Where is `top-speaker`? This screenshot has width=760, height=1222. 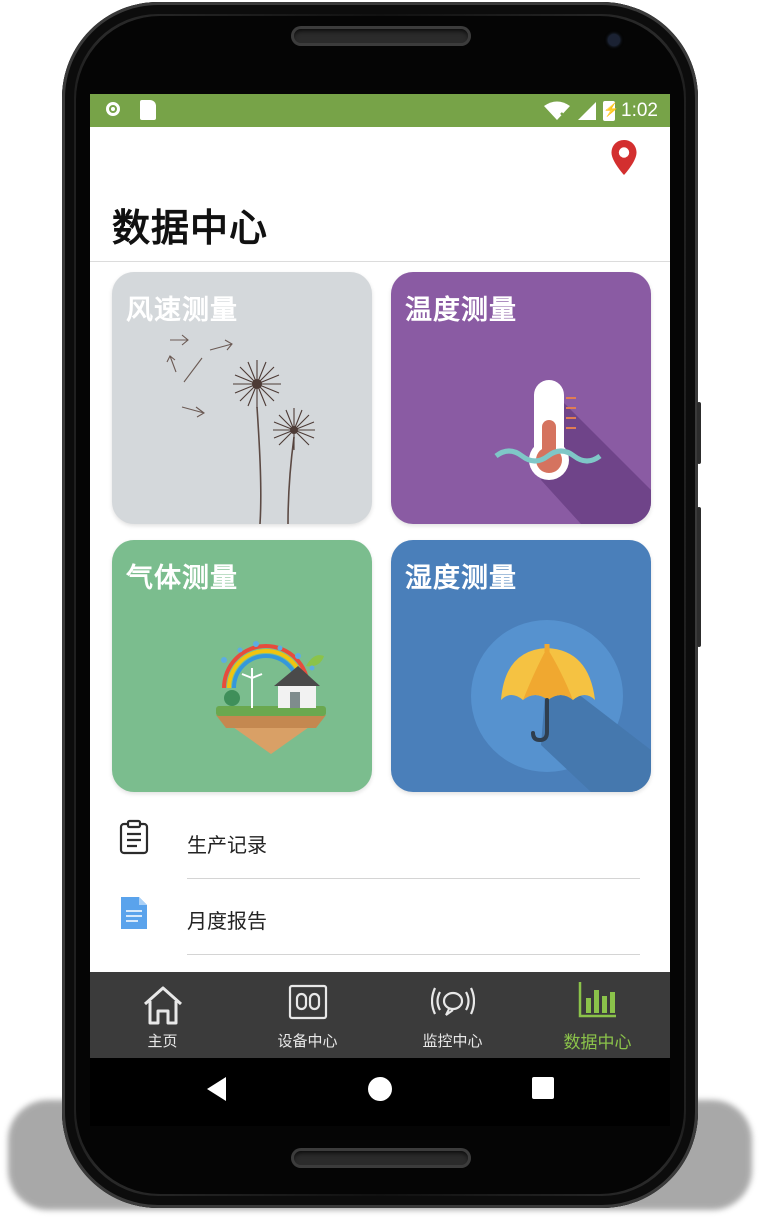
top-speaker is located at coordinates (381, 36).